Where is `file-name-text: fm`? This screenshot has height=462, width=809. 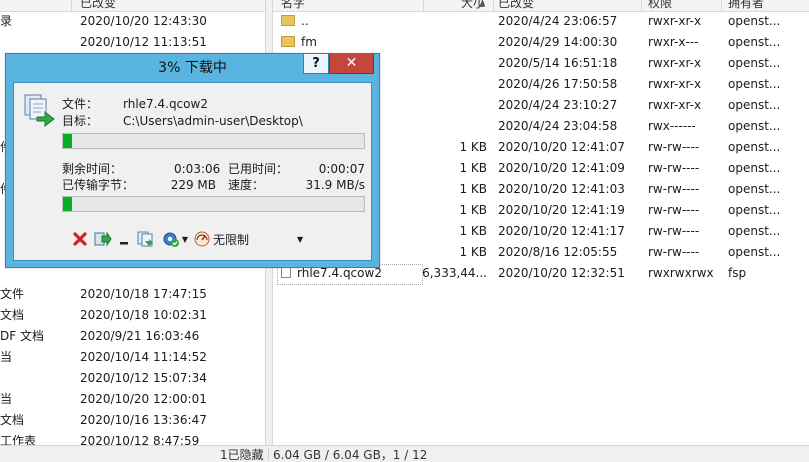
file-name-text: fm is located at coordinates (309, 42).